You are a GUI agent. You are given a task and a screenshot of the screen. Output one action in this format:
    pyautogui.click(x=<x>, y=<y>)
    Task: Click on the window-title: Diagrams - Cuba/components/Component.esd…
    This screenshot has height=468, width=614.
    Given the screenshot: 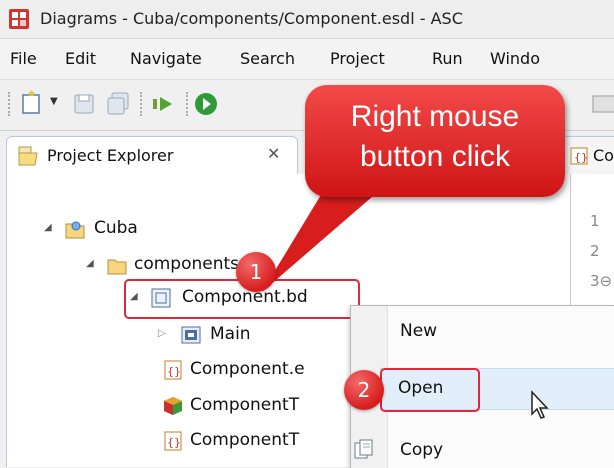 What is the action you would take?
    pyautogui.click(x=251, y=18)
    